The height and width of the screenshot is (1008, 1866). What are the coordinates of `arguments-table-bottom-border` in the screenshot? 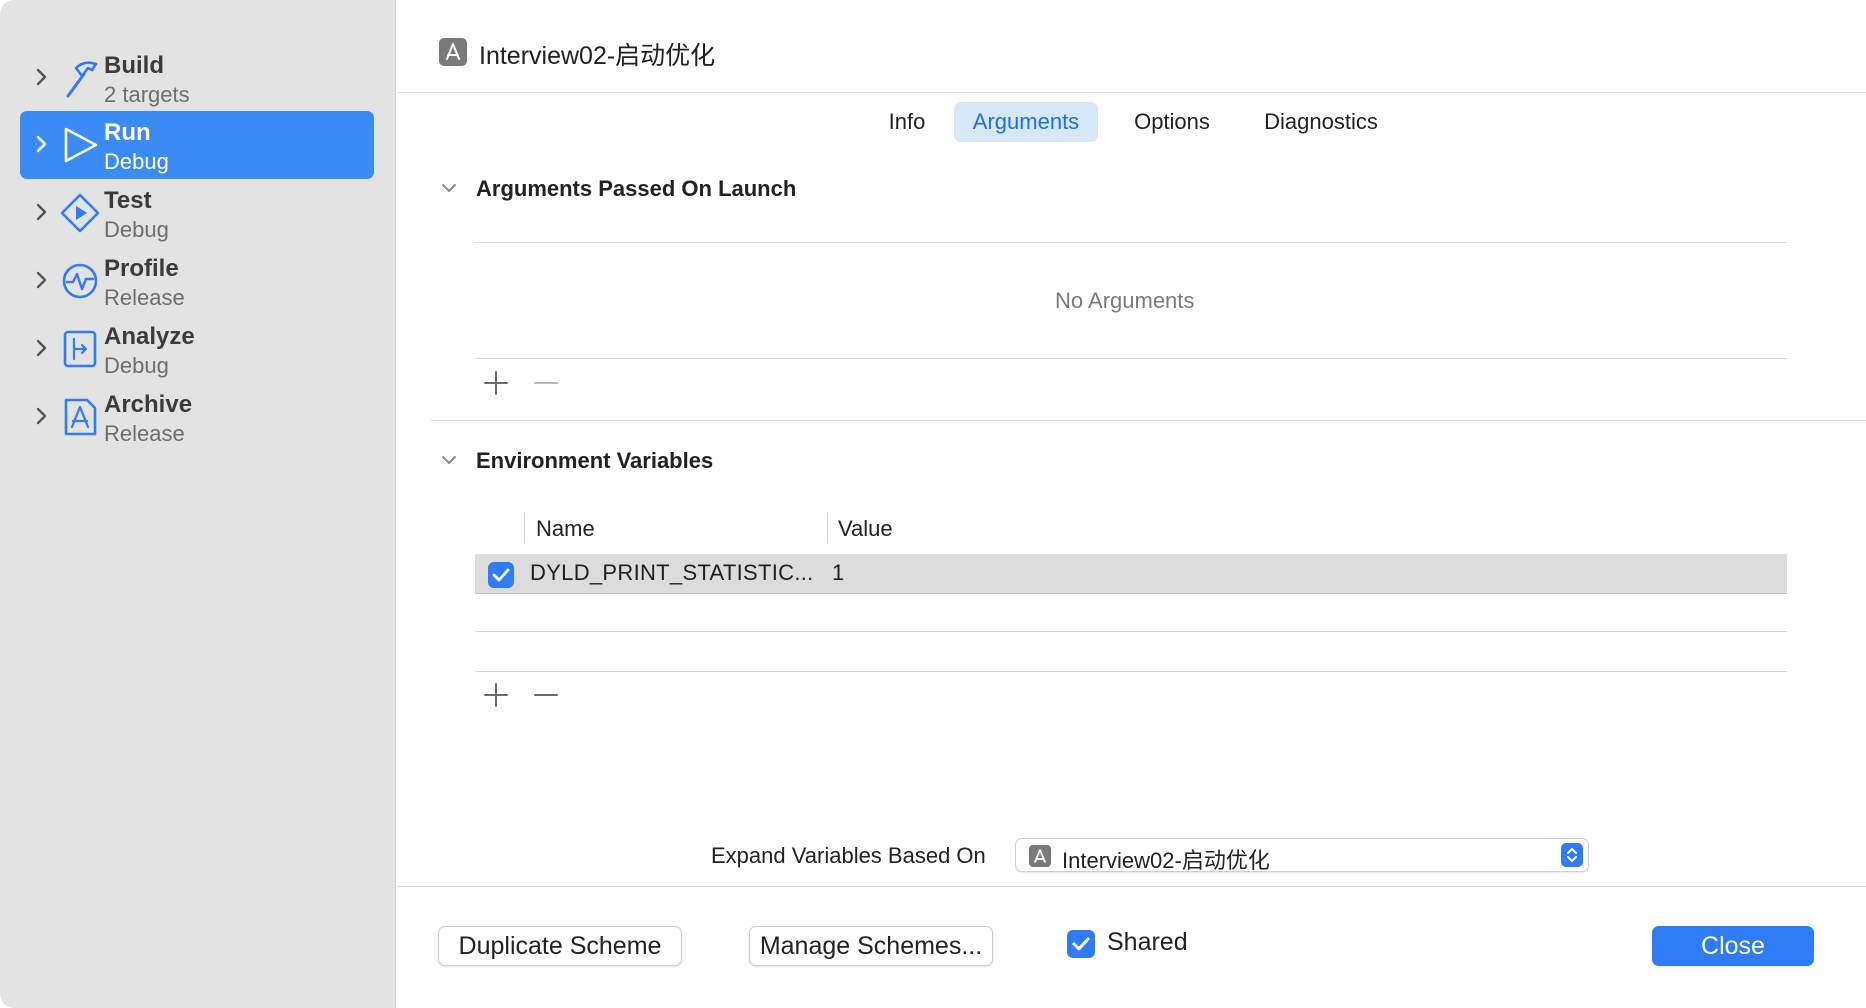 It's located at (1131, 358).